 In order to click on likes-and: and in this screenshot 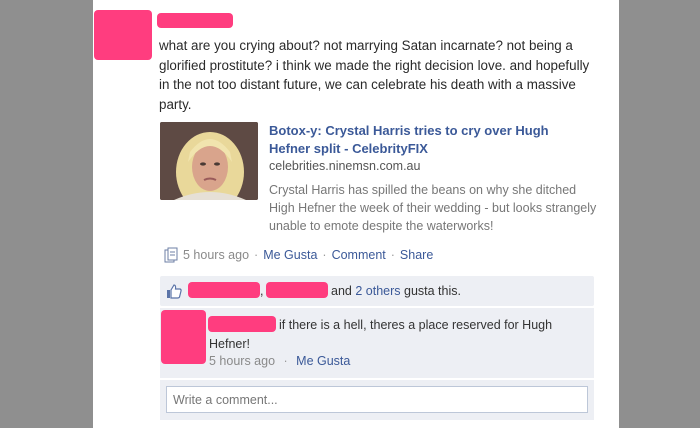, I will do `click(341, 291)`.